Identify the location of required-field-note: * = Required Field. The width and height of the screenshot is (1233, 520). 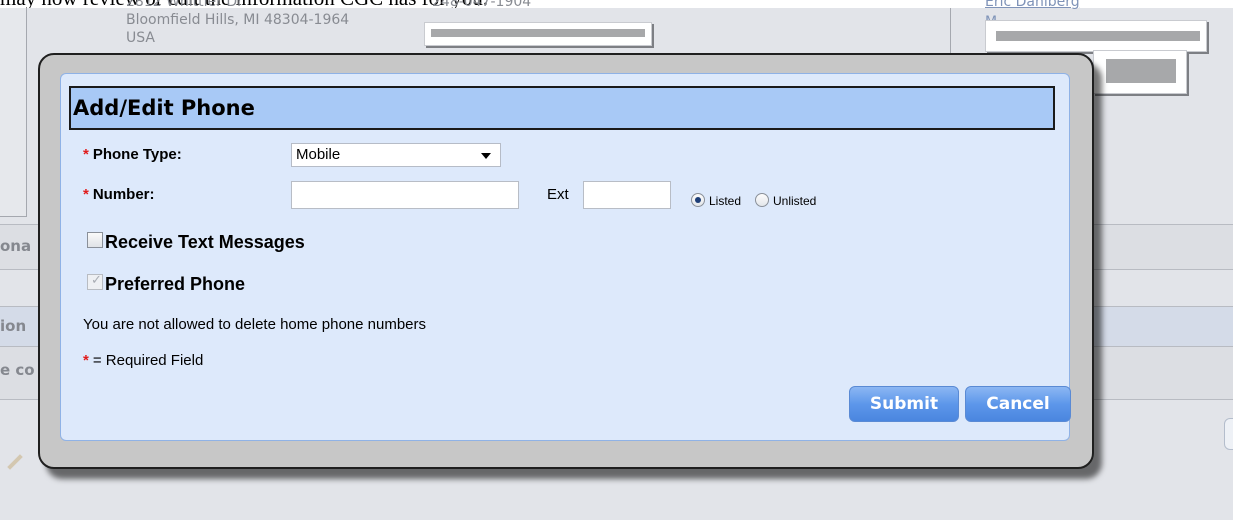
(143, 360).